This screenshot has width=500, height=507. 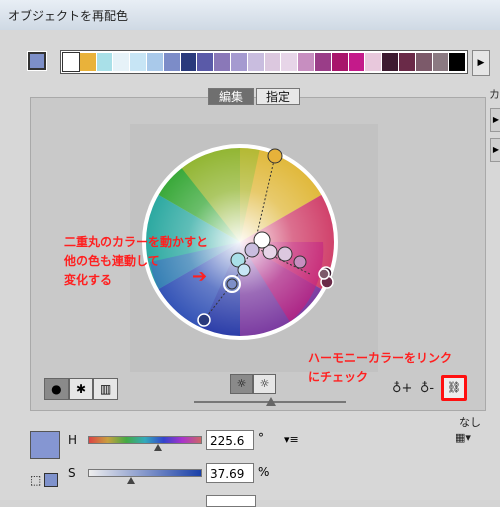 I want to click on annotation-text: 他の色も連動して, so click(x=112, y=261).